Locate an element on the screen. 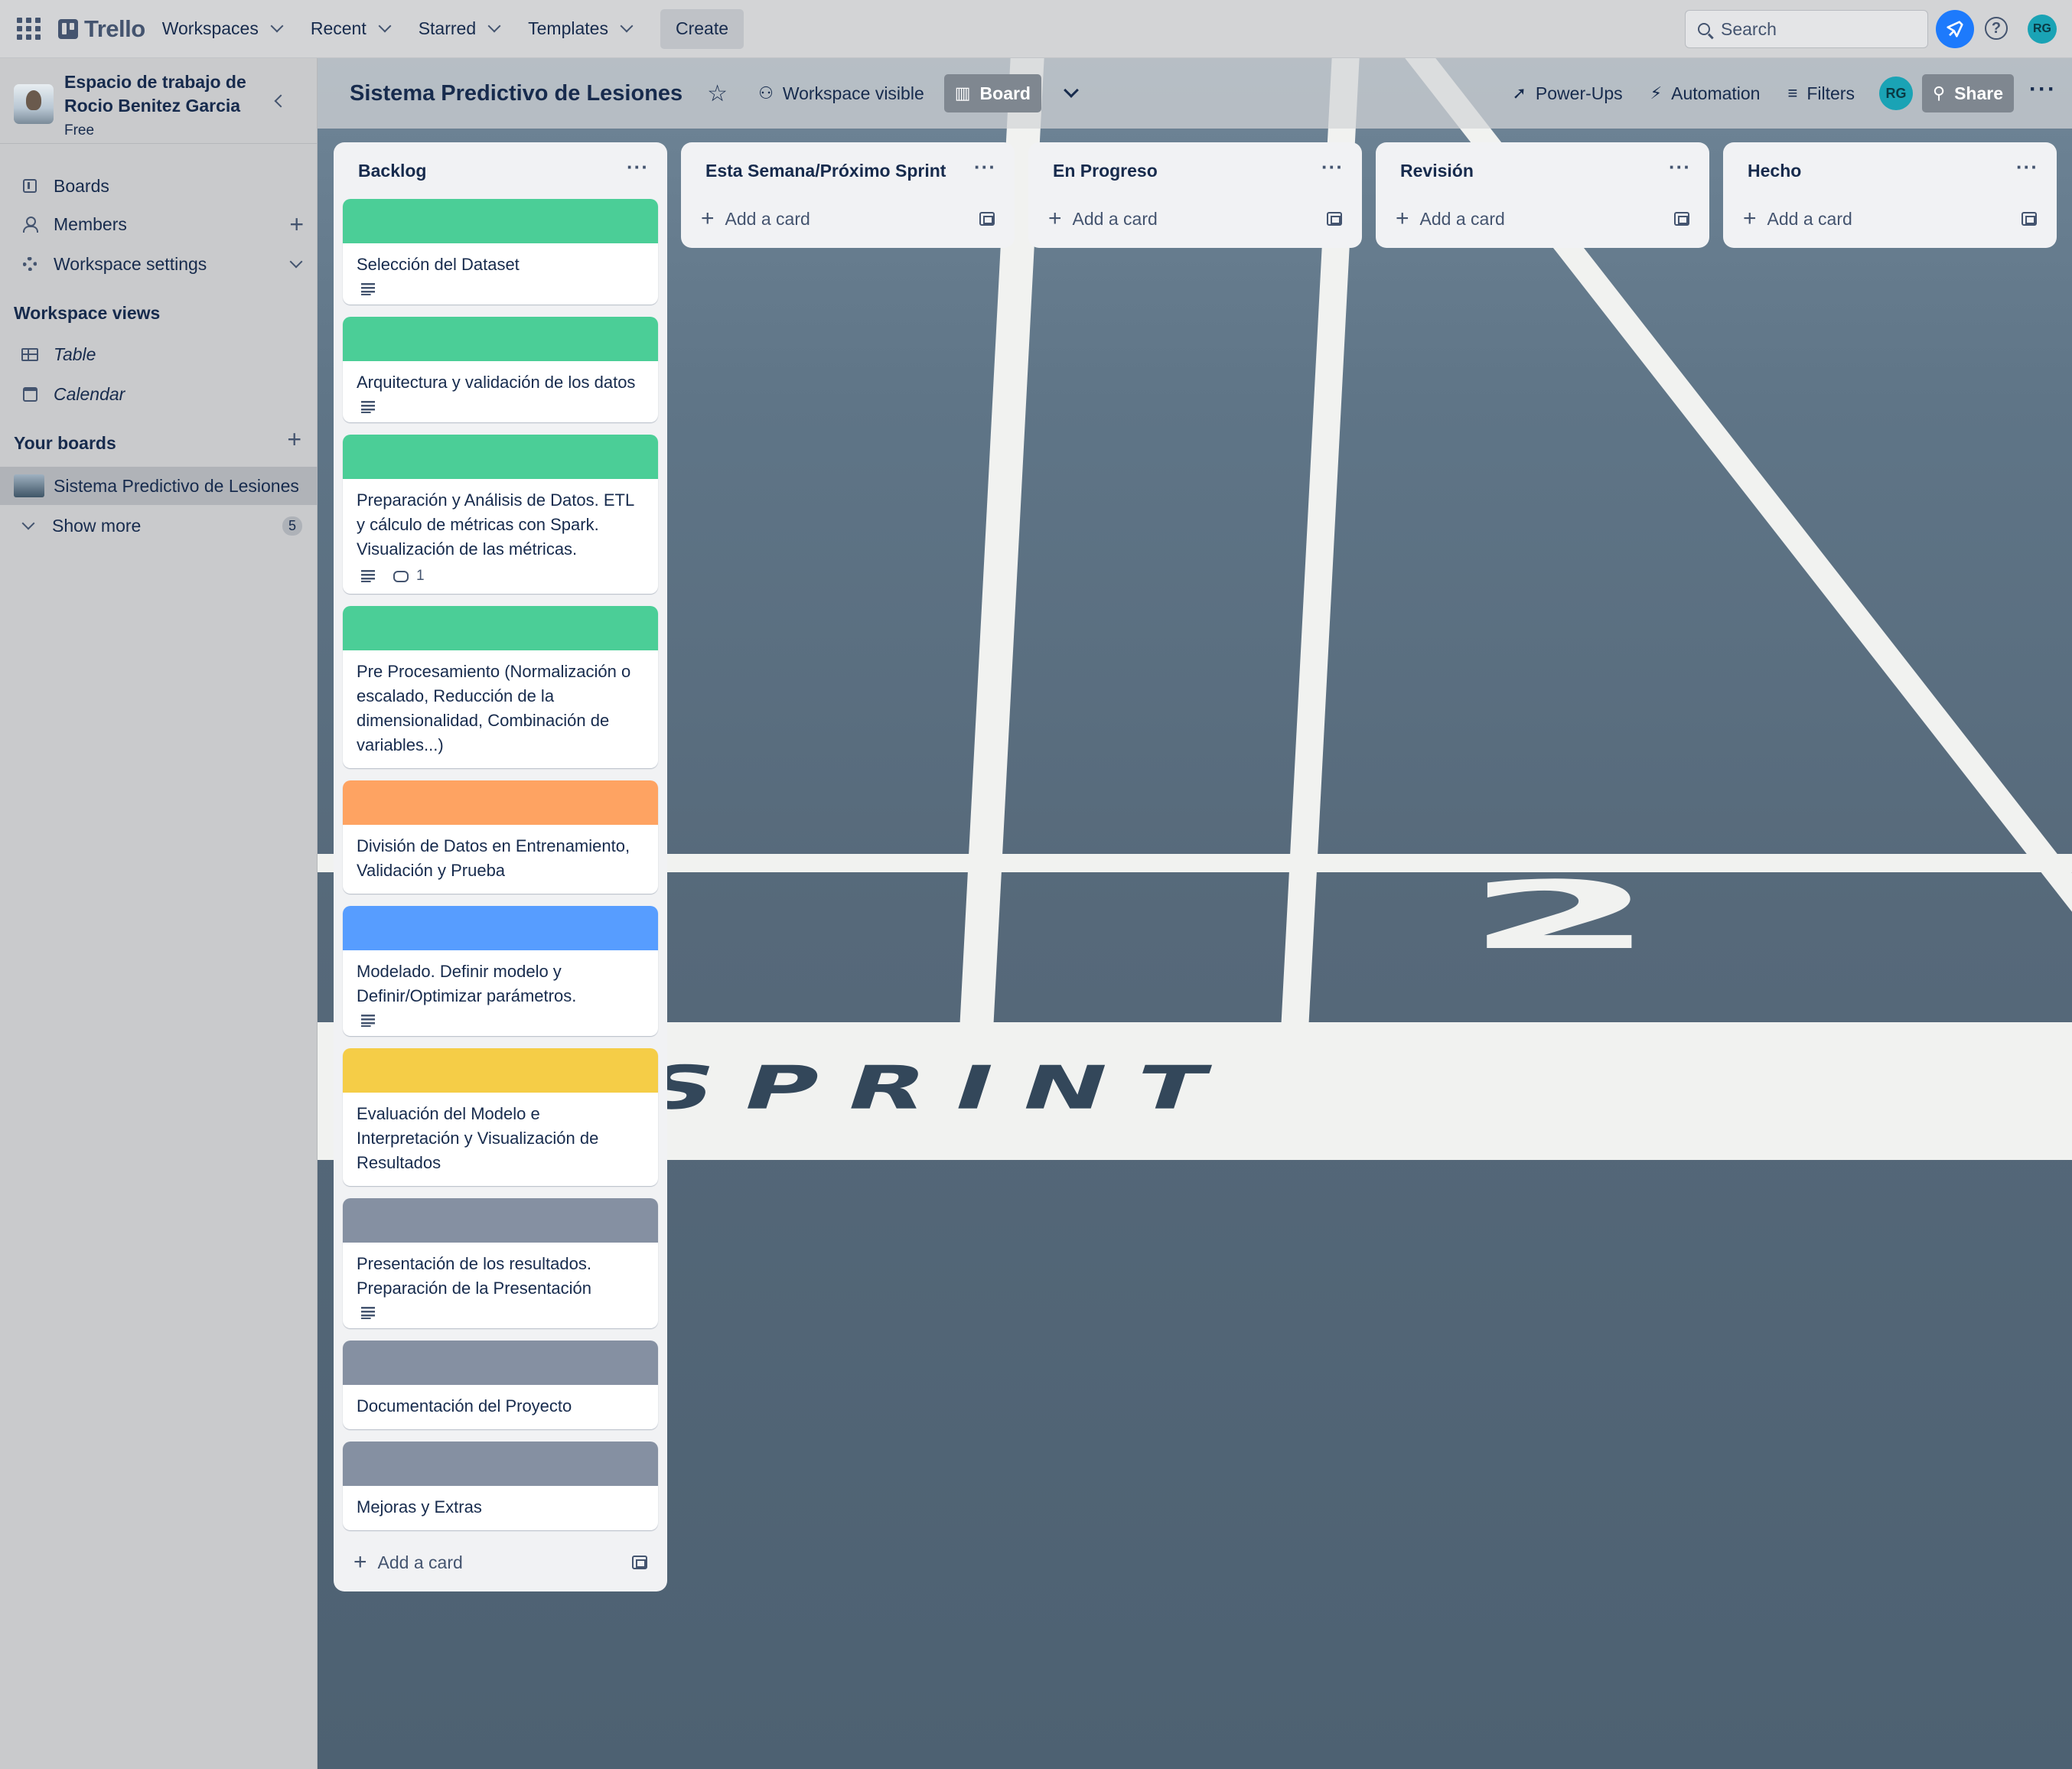  notifications-button is located at coordinates (1955, 29).